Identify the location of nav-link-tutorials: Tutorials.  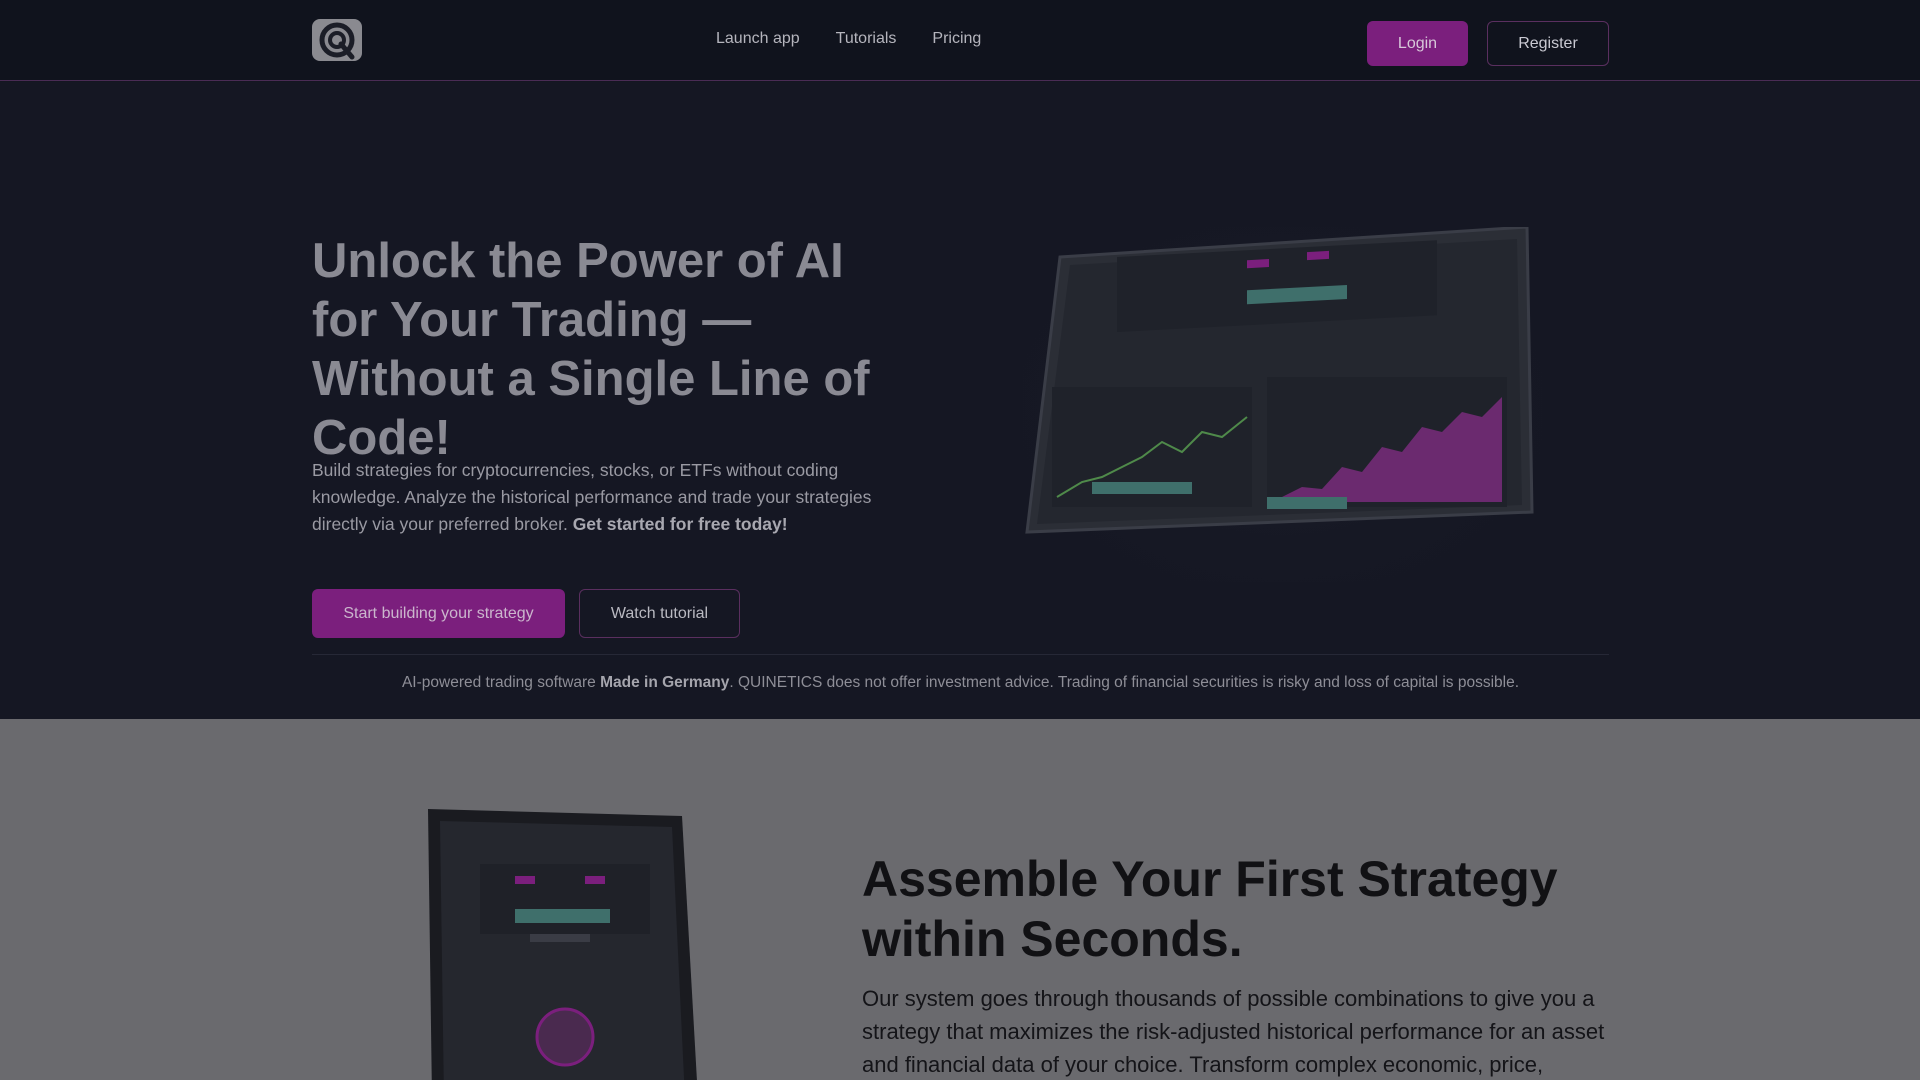
(866, 39).